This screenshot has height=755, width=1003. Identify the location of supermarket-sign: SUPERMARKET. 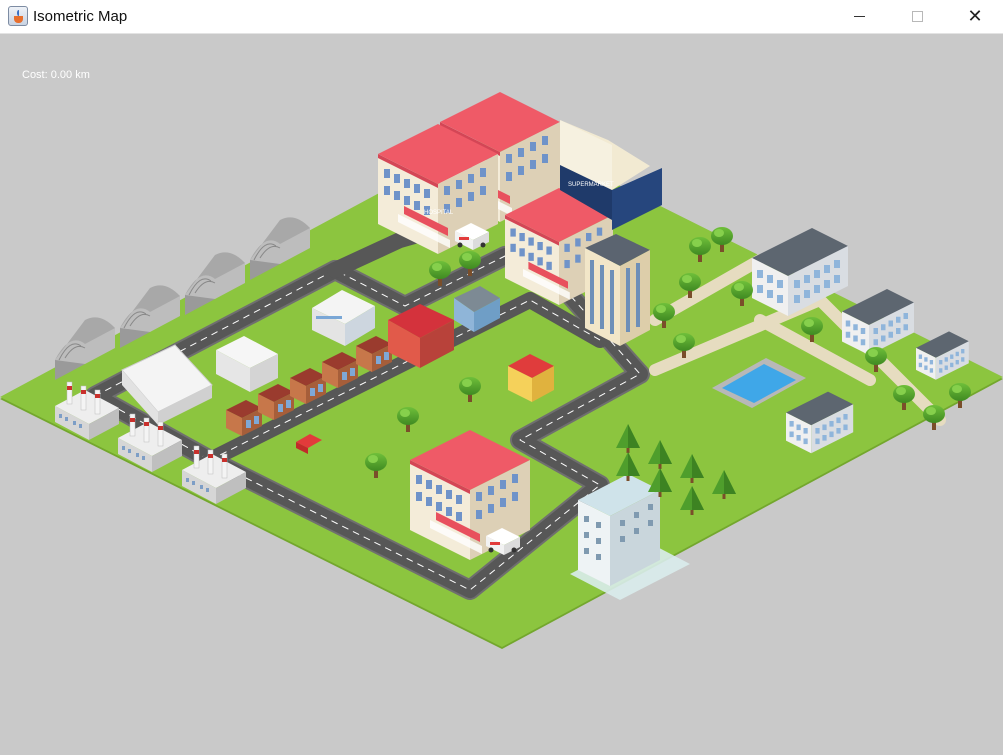
(591, 185).